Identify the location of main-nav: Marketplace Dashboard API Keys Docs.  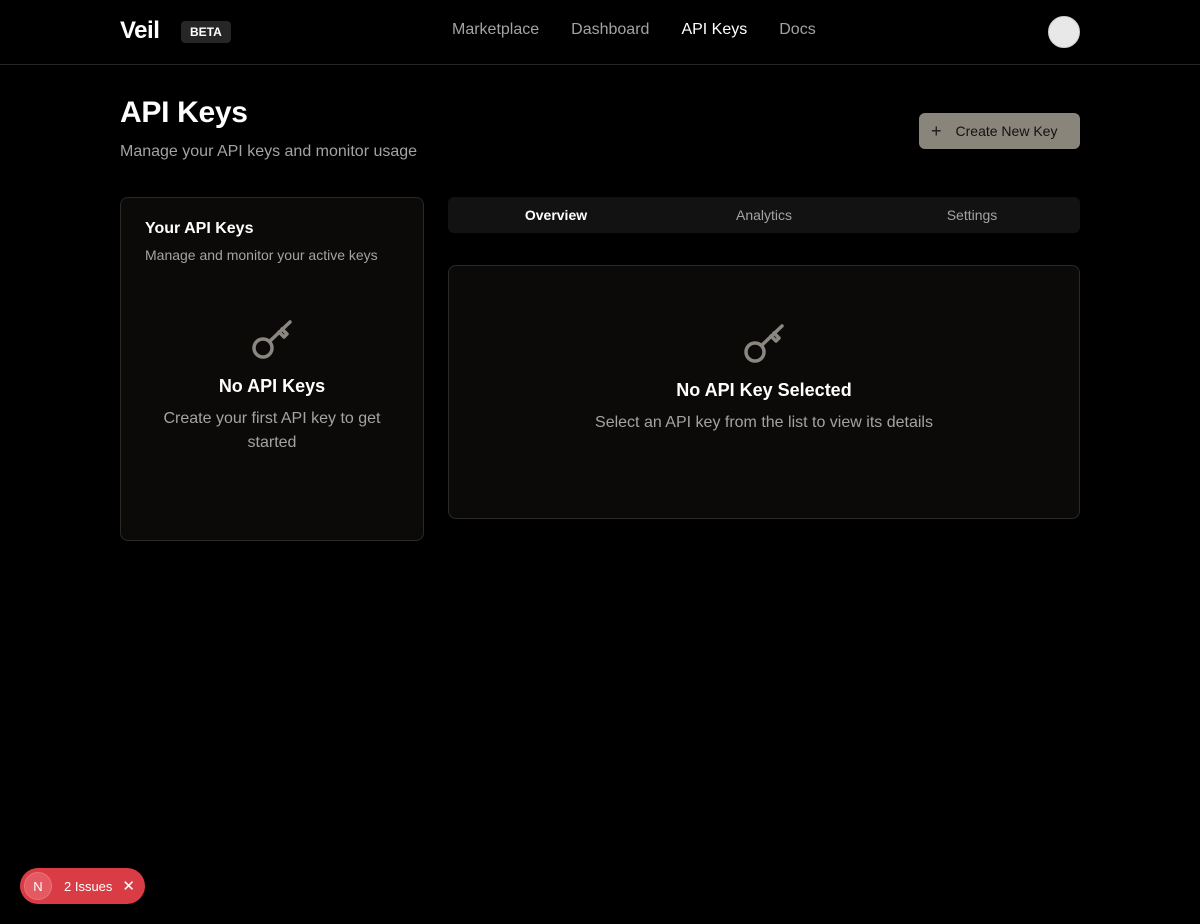
(634, 30).